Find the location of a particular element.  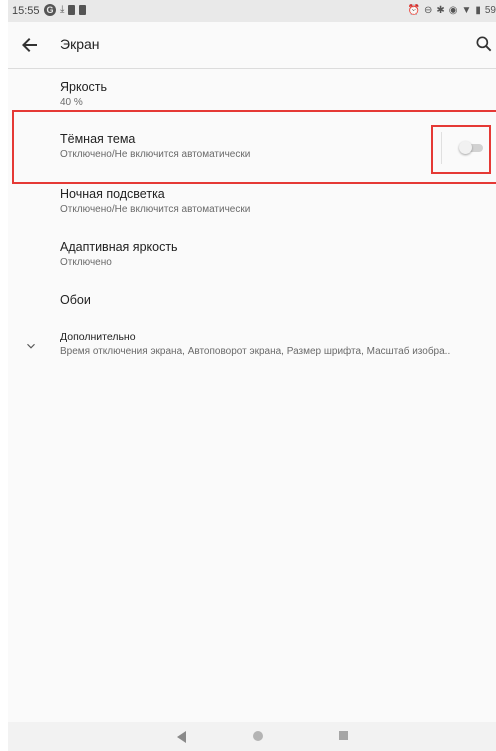

g-icon: G is located at coordinates (50, 10).